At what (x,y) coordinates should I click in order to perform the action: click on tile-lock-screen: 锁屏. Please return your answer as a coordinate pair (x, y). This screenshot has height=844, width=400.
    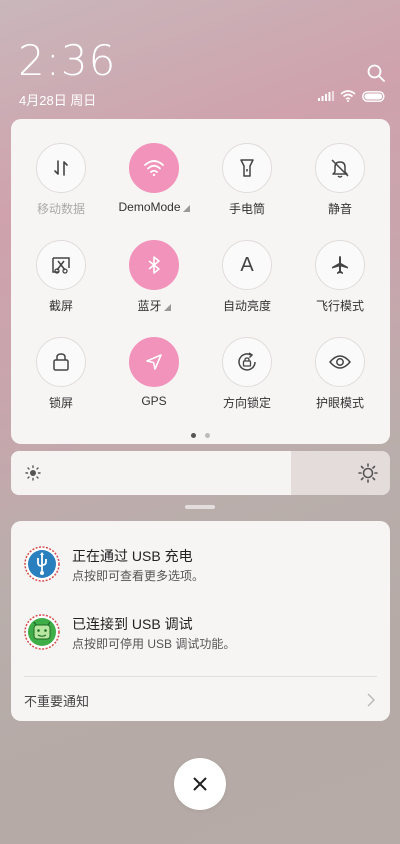
    Looking at the image, I should click on (61, 374).